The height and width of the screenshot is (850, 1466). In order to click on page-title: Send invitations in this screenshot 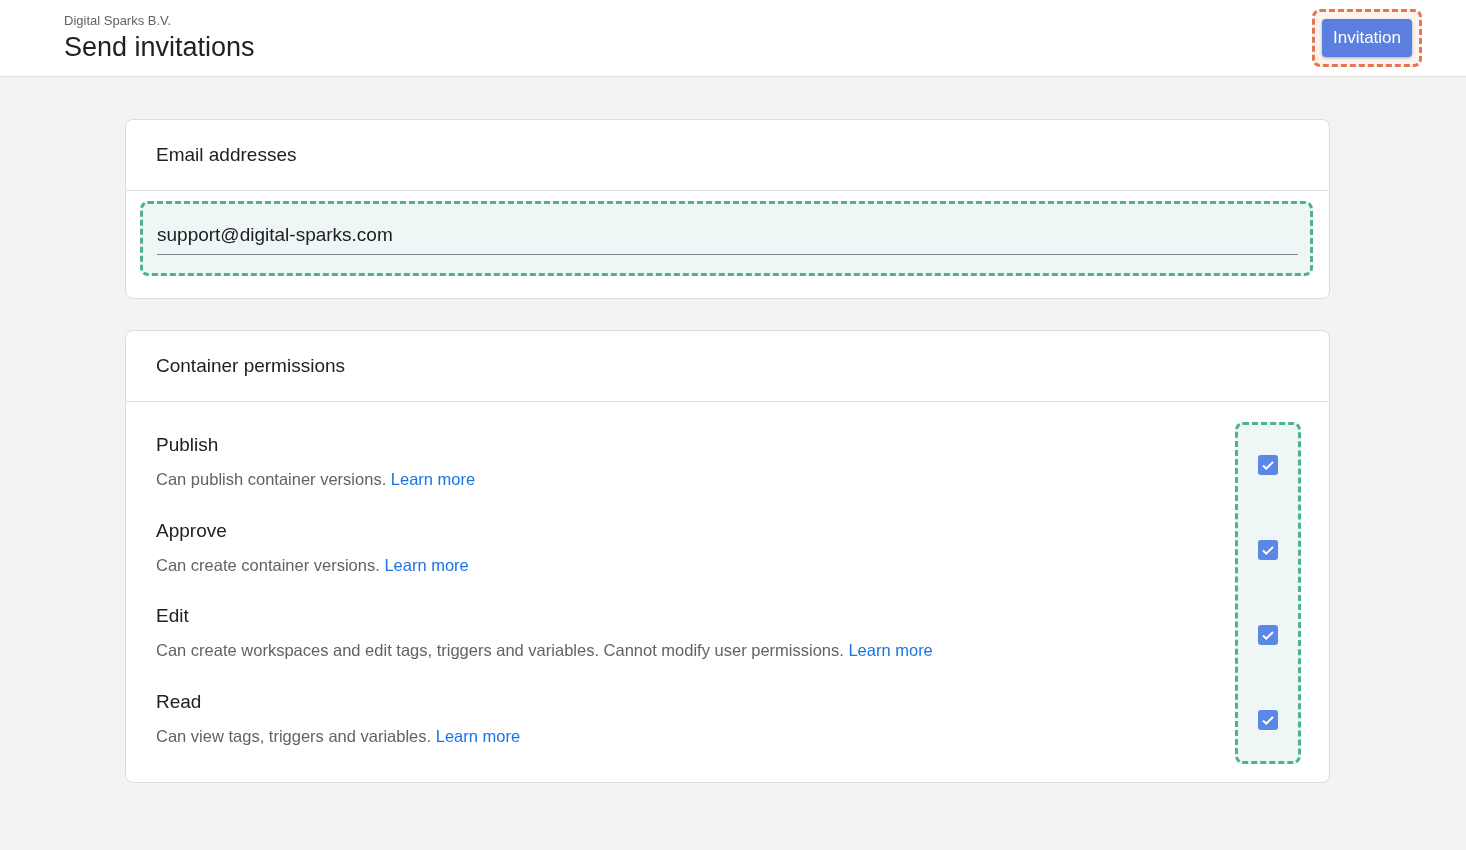, I will do `click(159, 47)`.